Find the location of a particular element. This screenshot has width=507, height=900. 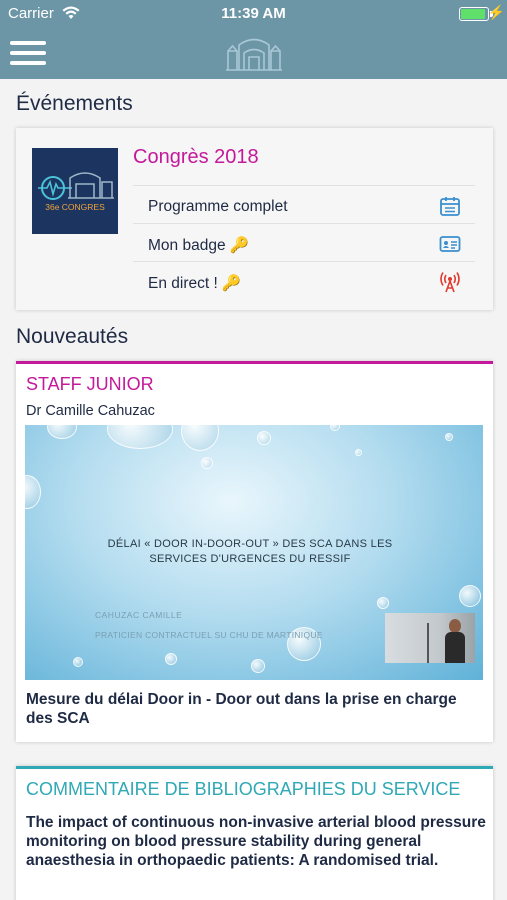

building-logo-icon is located at coordinates (254, 54).